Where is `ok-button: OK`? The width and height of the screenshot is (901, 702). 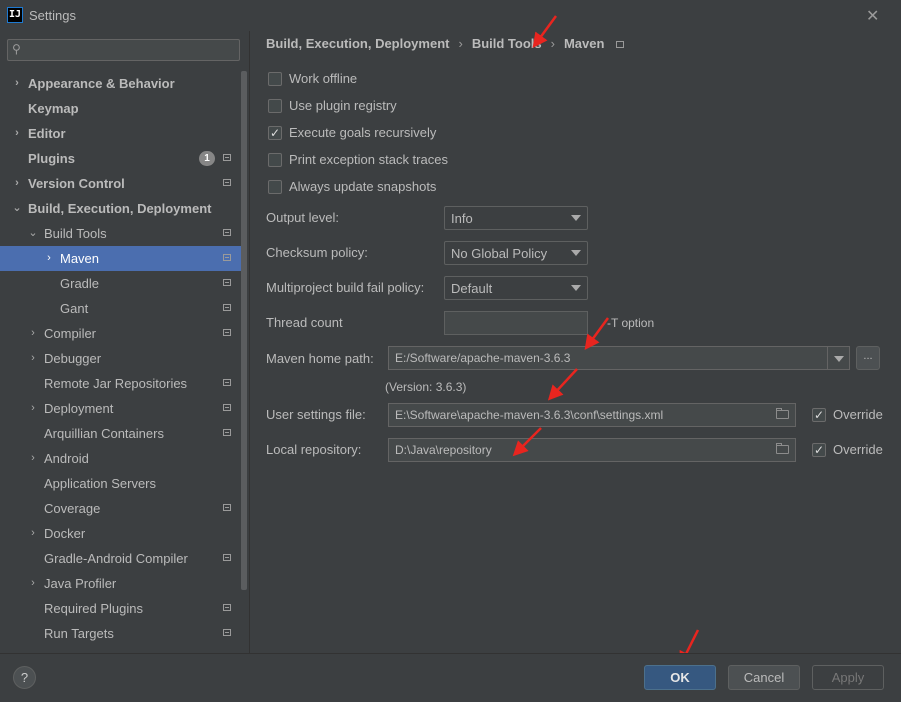
ok-button: OK is located at coordinates (680, 677).